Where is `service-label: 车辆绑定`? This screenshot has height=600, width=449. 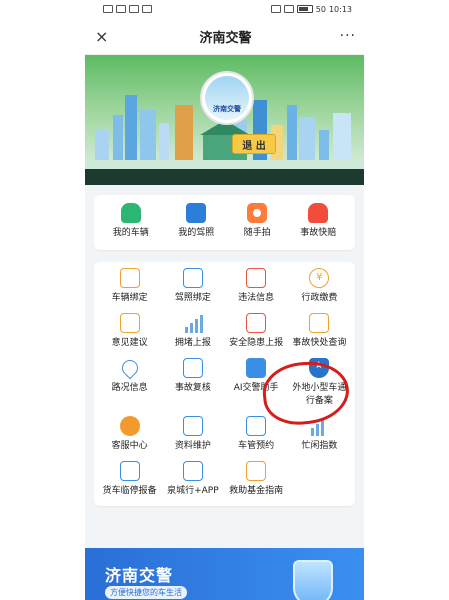
service-label: 车辆绑定 is located at coordinates (129, 298).